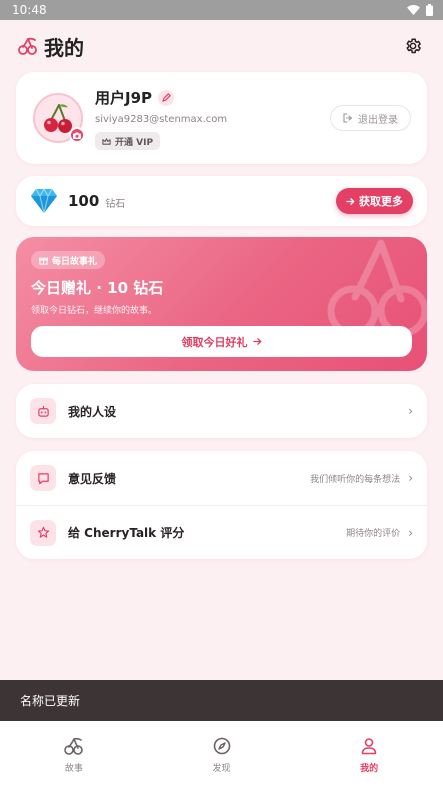 This screenshot has width=443, height=789. Describe the element at coordinates (94, 311) in the screenshot. I see `gift-subtitle: 领取今日钻石，继续你的故事。` at that location.